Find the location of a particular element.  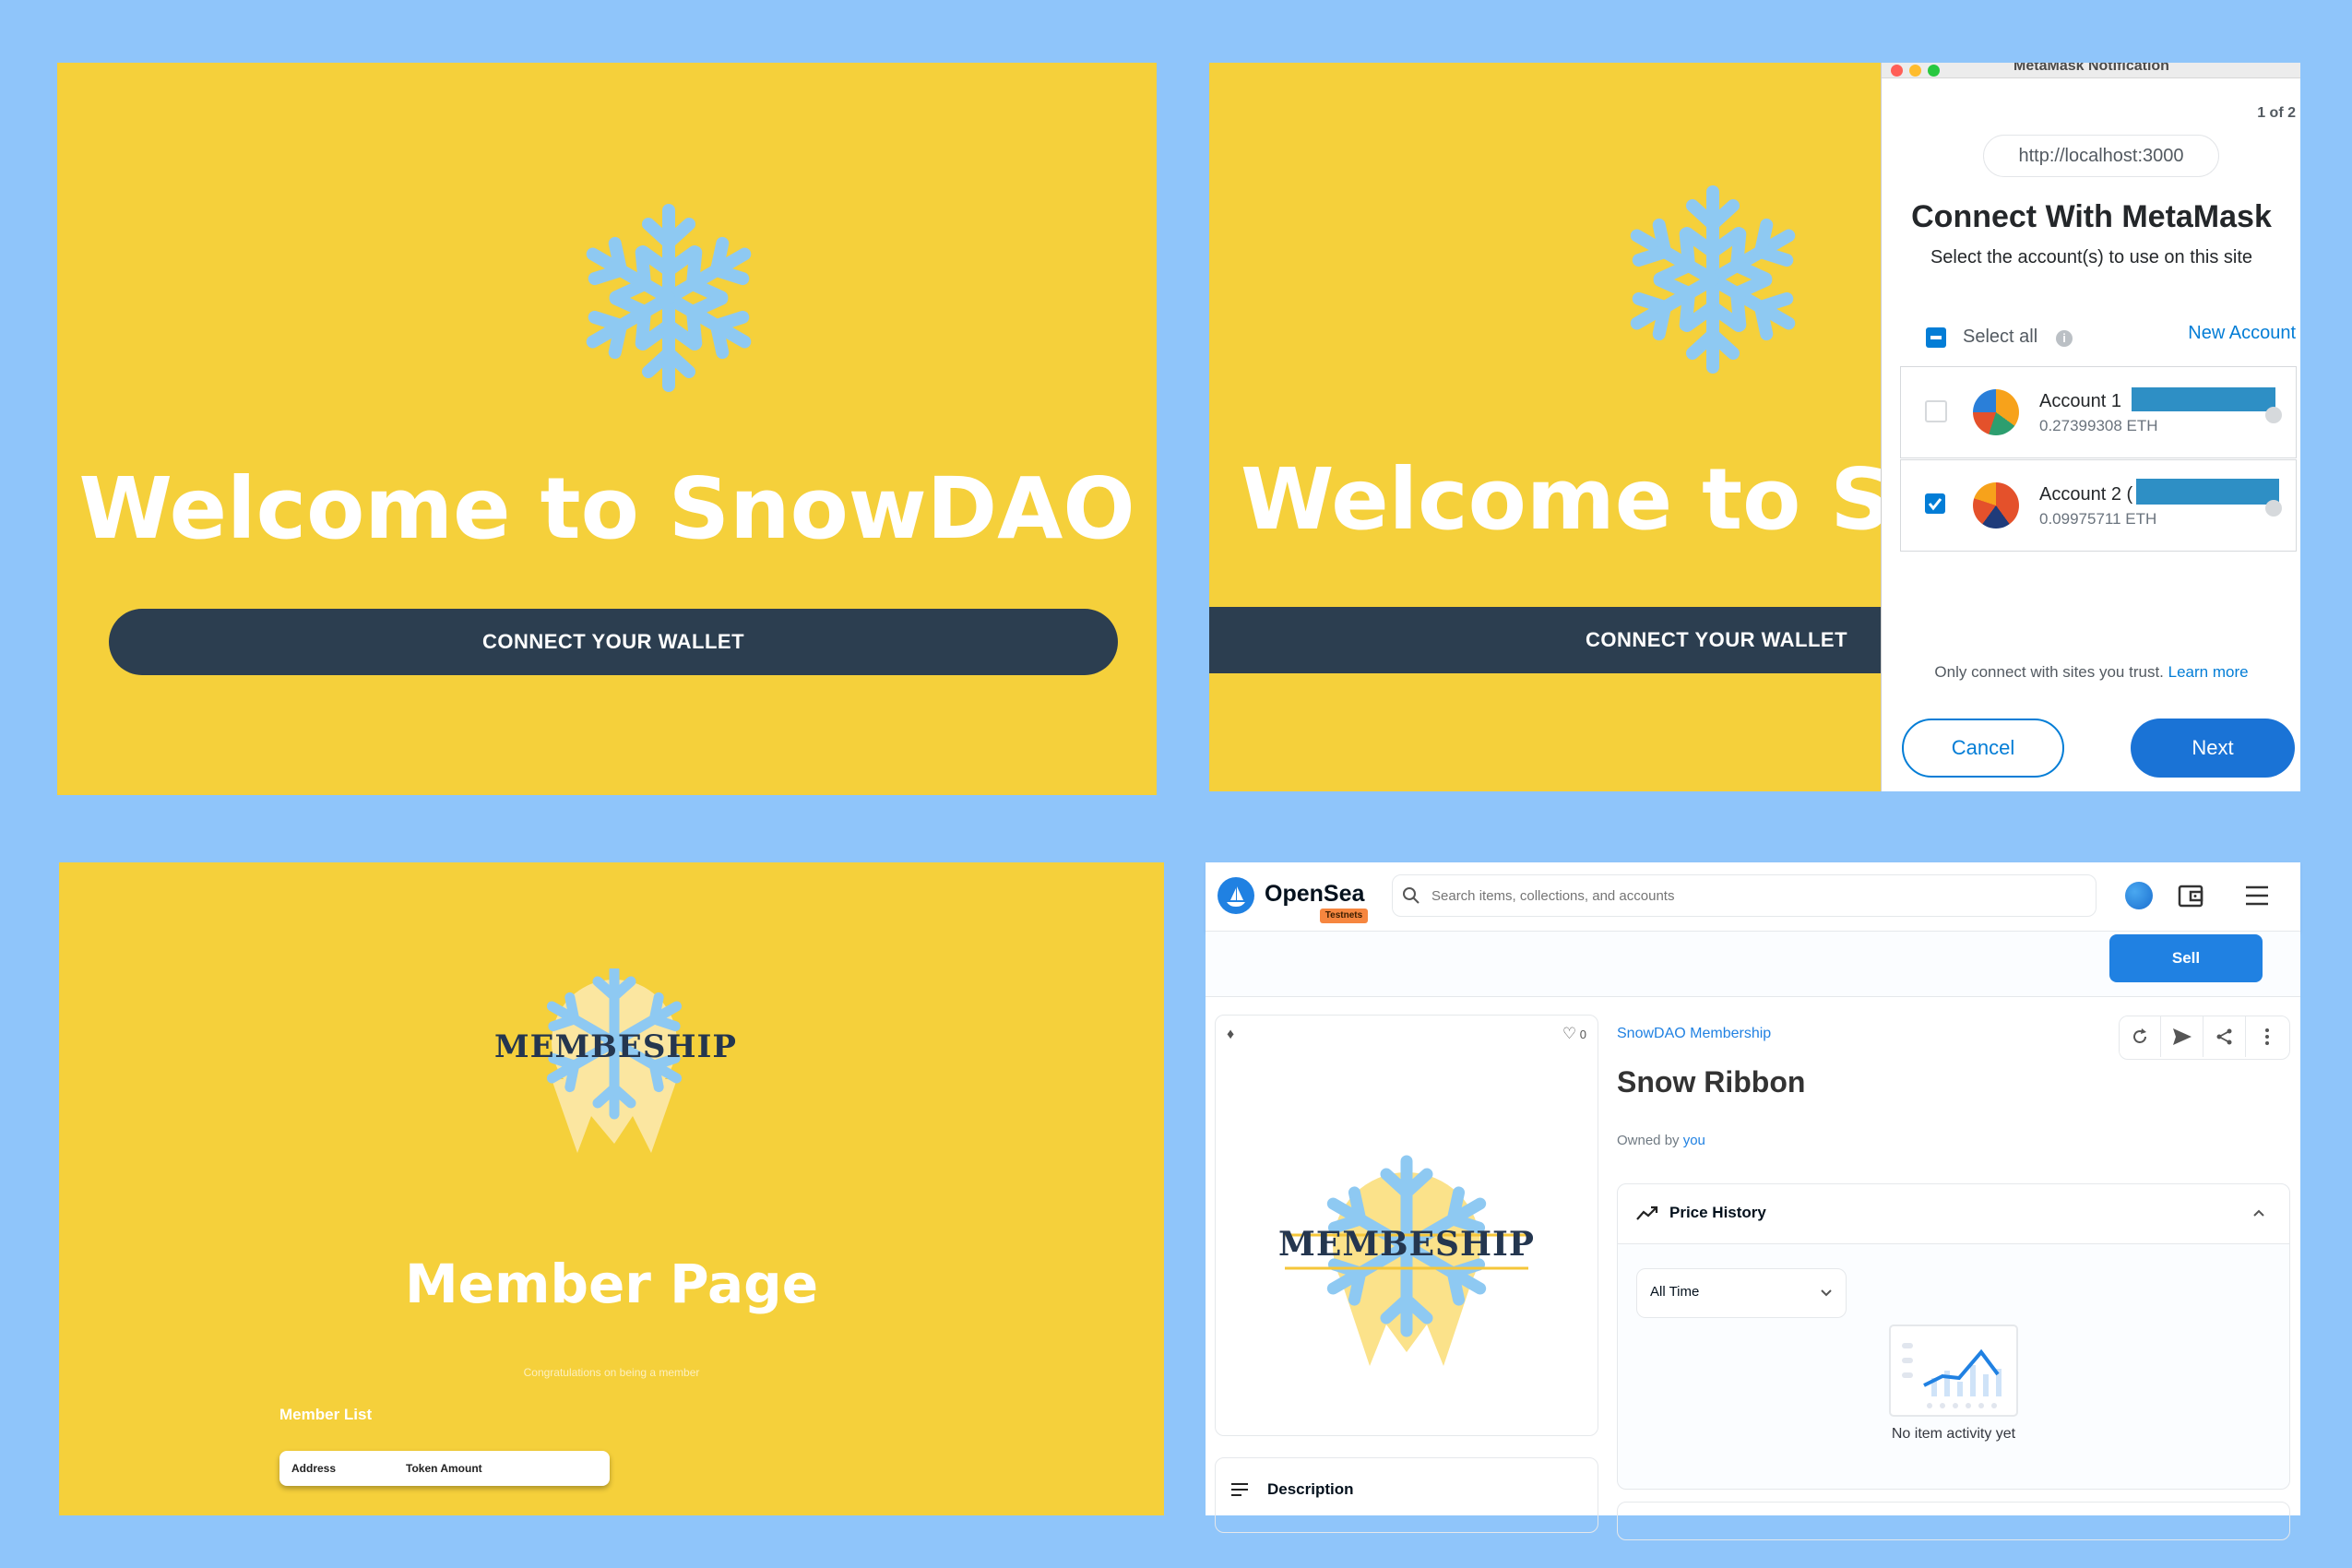

welcome-title: Welcome to Sn is located at coordinates (1597, 499).